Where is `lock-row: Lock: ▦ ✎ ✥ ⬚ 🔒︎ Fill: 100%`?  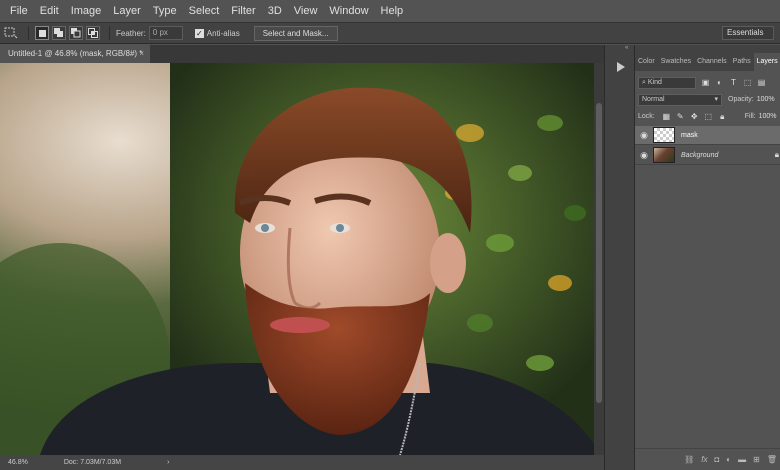 lock-row: Lock: ▦ ✎ ✥ ⬚ 🔒︎ Fill: 100% is located at coordinates (707, 116).